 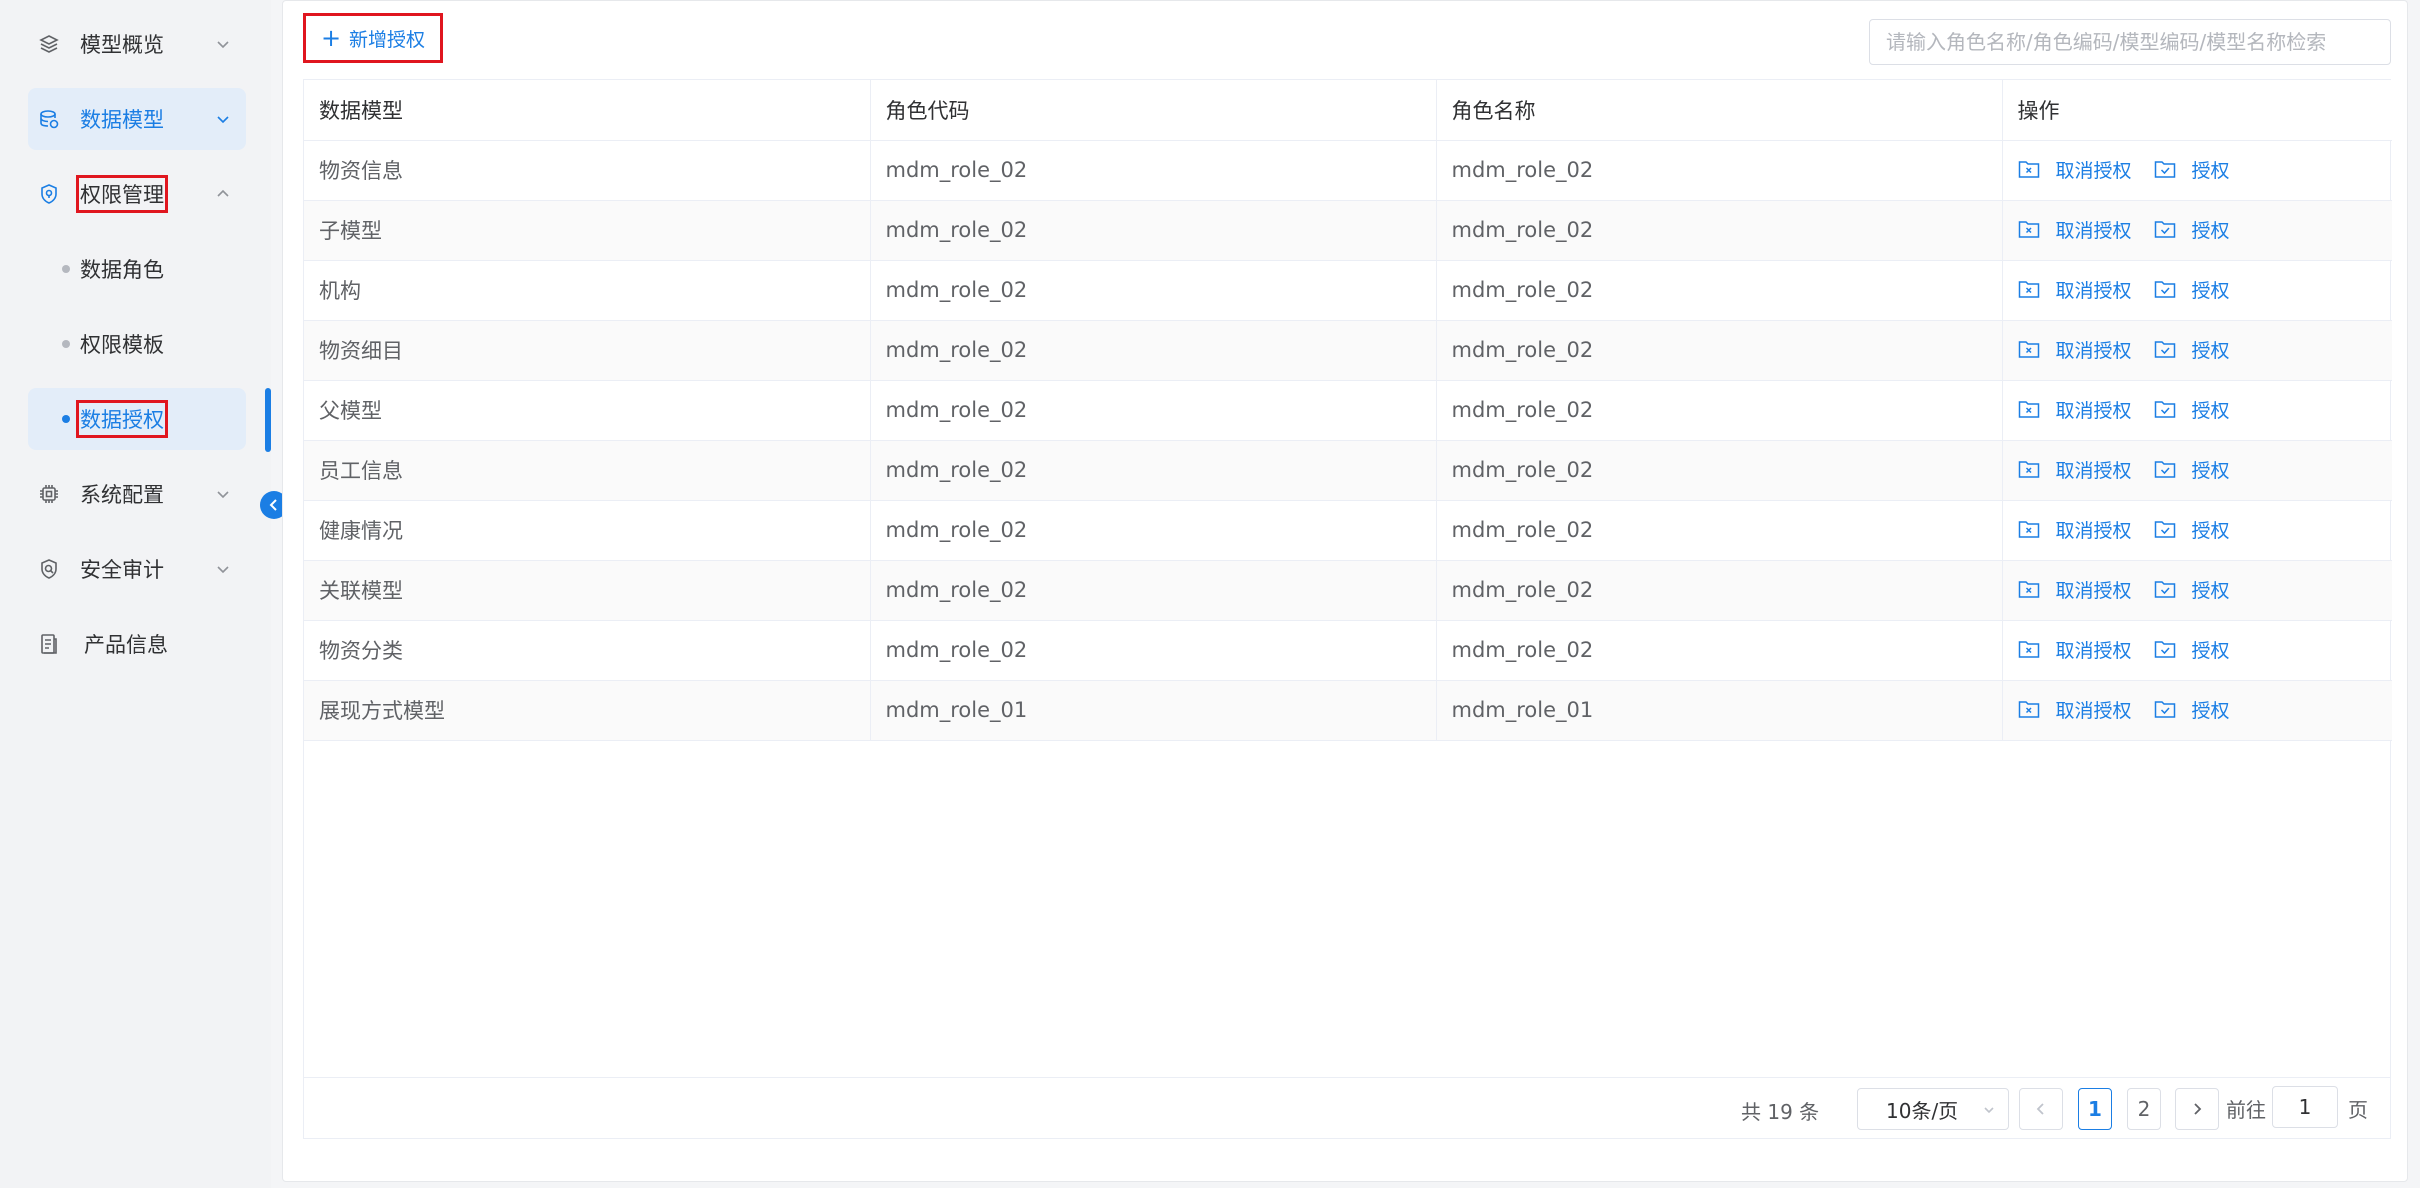 What do you see at coordinates (2144, 1109) in the screenshot?
I see `page-button-2: 2` at bounding box center [2144, 1109].